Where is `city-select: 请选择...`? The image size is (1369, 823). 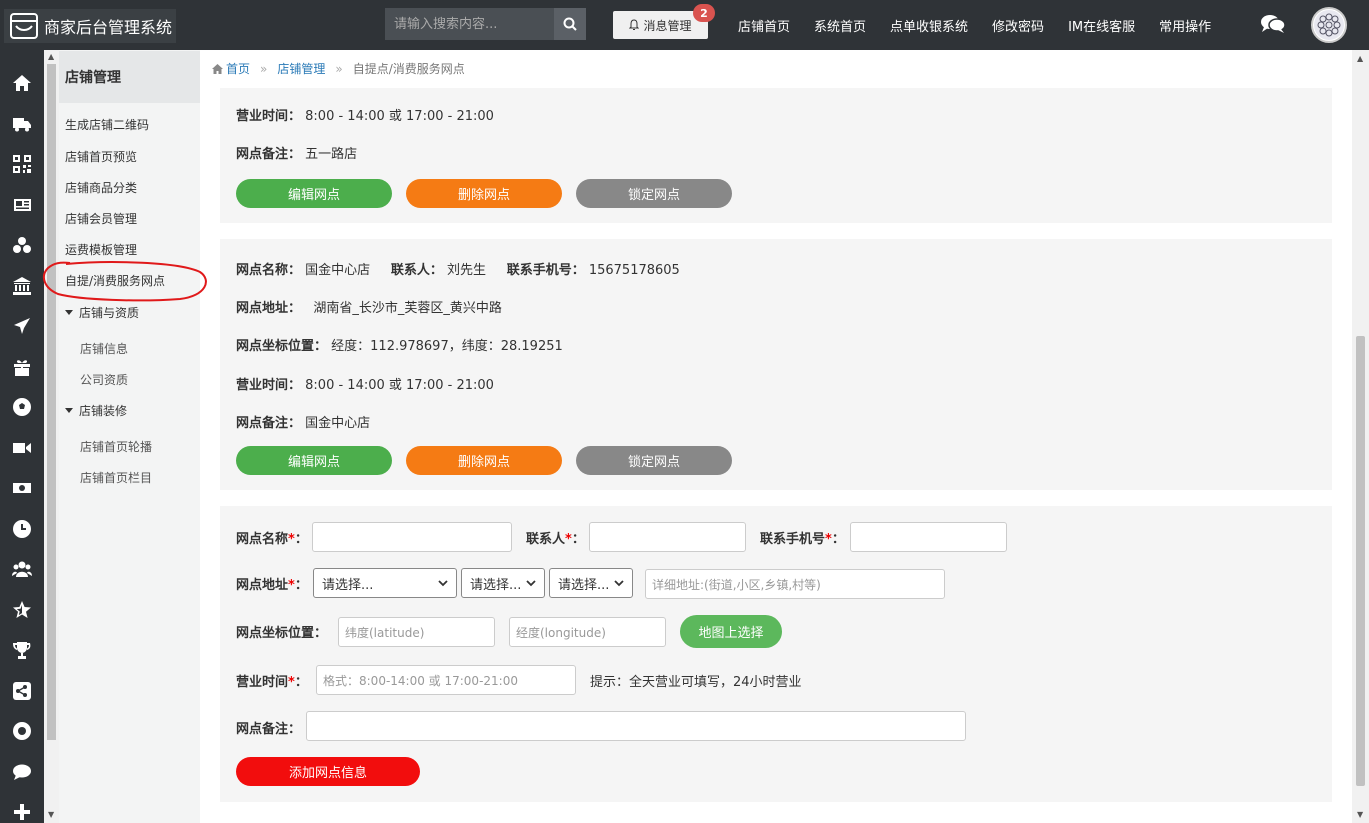
city-select: 请选择... is located at coordinates (503, 583).